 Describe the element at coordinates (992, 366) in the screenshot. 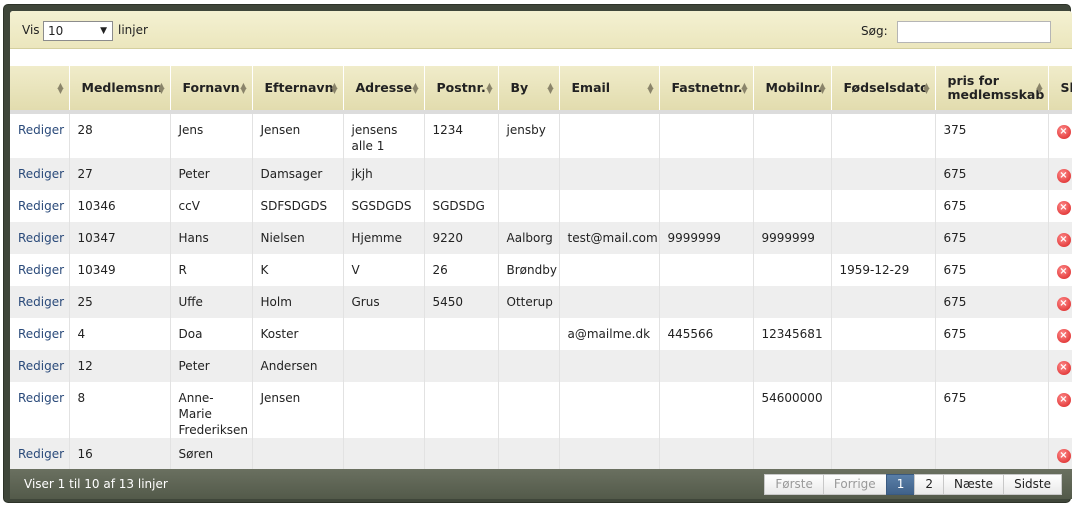

I see `cell-pris` at that location.